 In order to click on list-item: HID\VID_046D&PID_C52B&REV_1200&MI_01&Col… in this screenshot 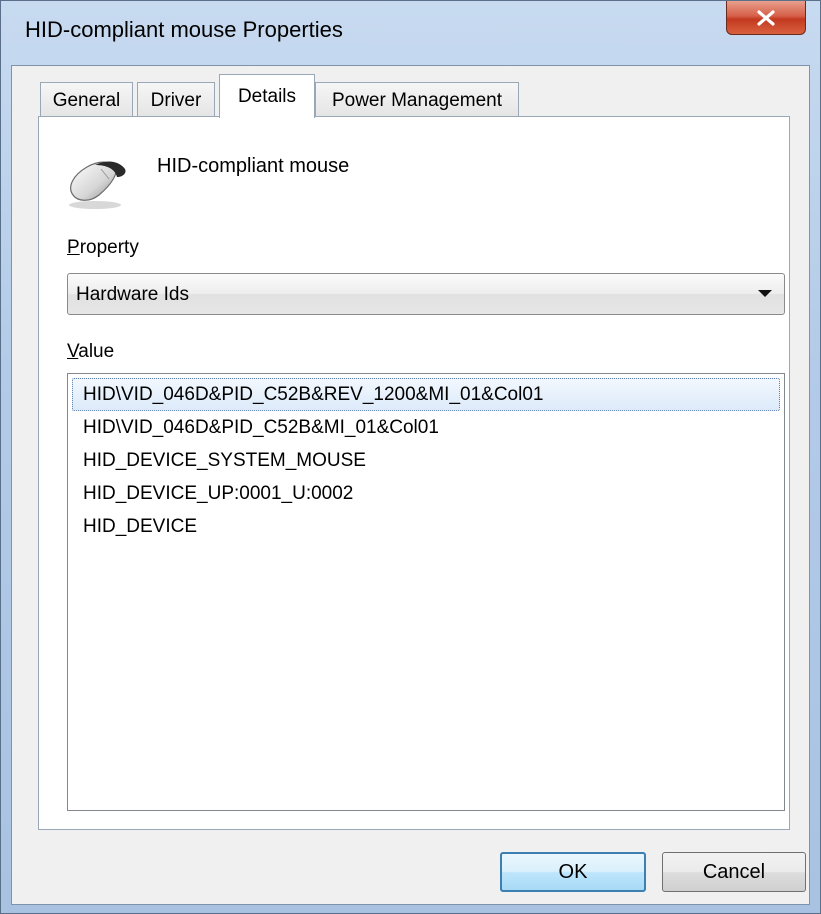, I will do `click(426, 394)`.